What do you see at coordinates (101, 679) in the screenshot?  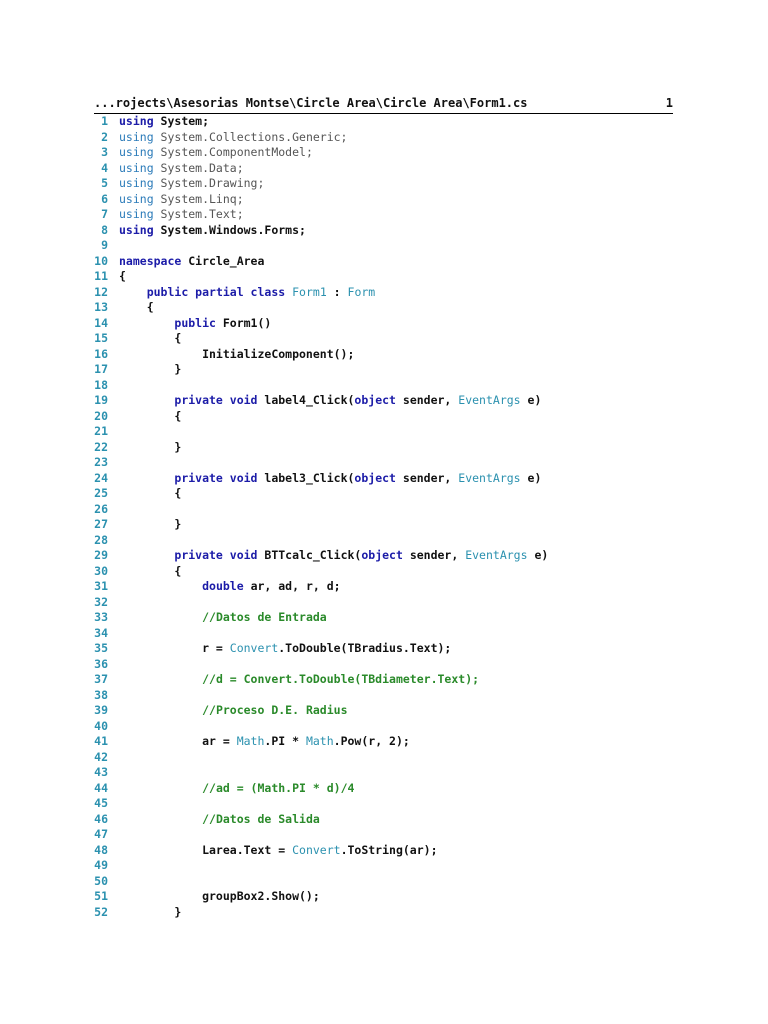 I see `line-number: 37` at bounding box center [101, 679].